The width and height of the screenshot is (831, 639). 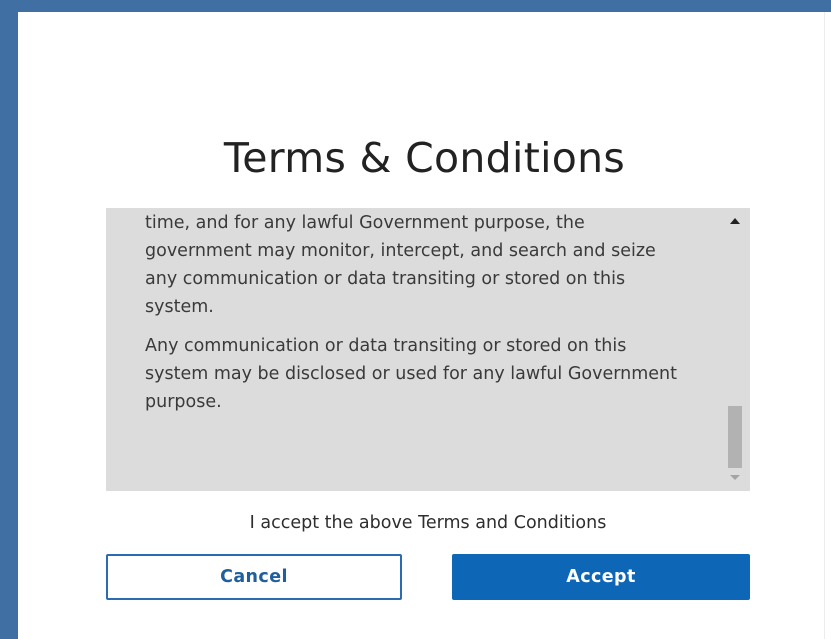 What do you see at coordinates (254, 577) in the screenshot?
I see `cancel-button: Cancel` at bounding box center [254, 577].